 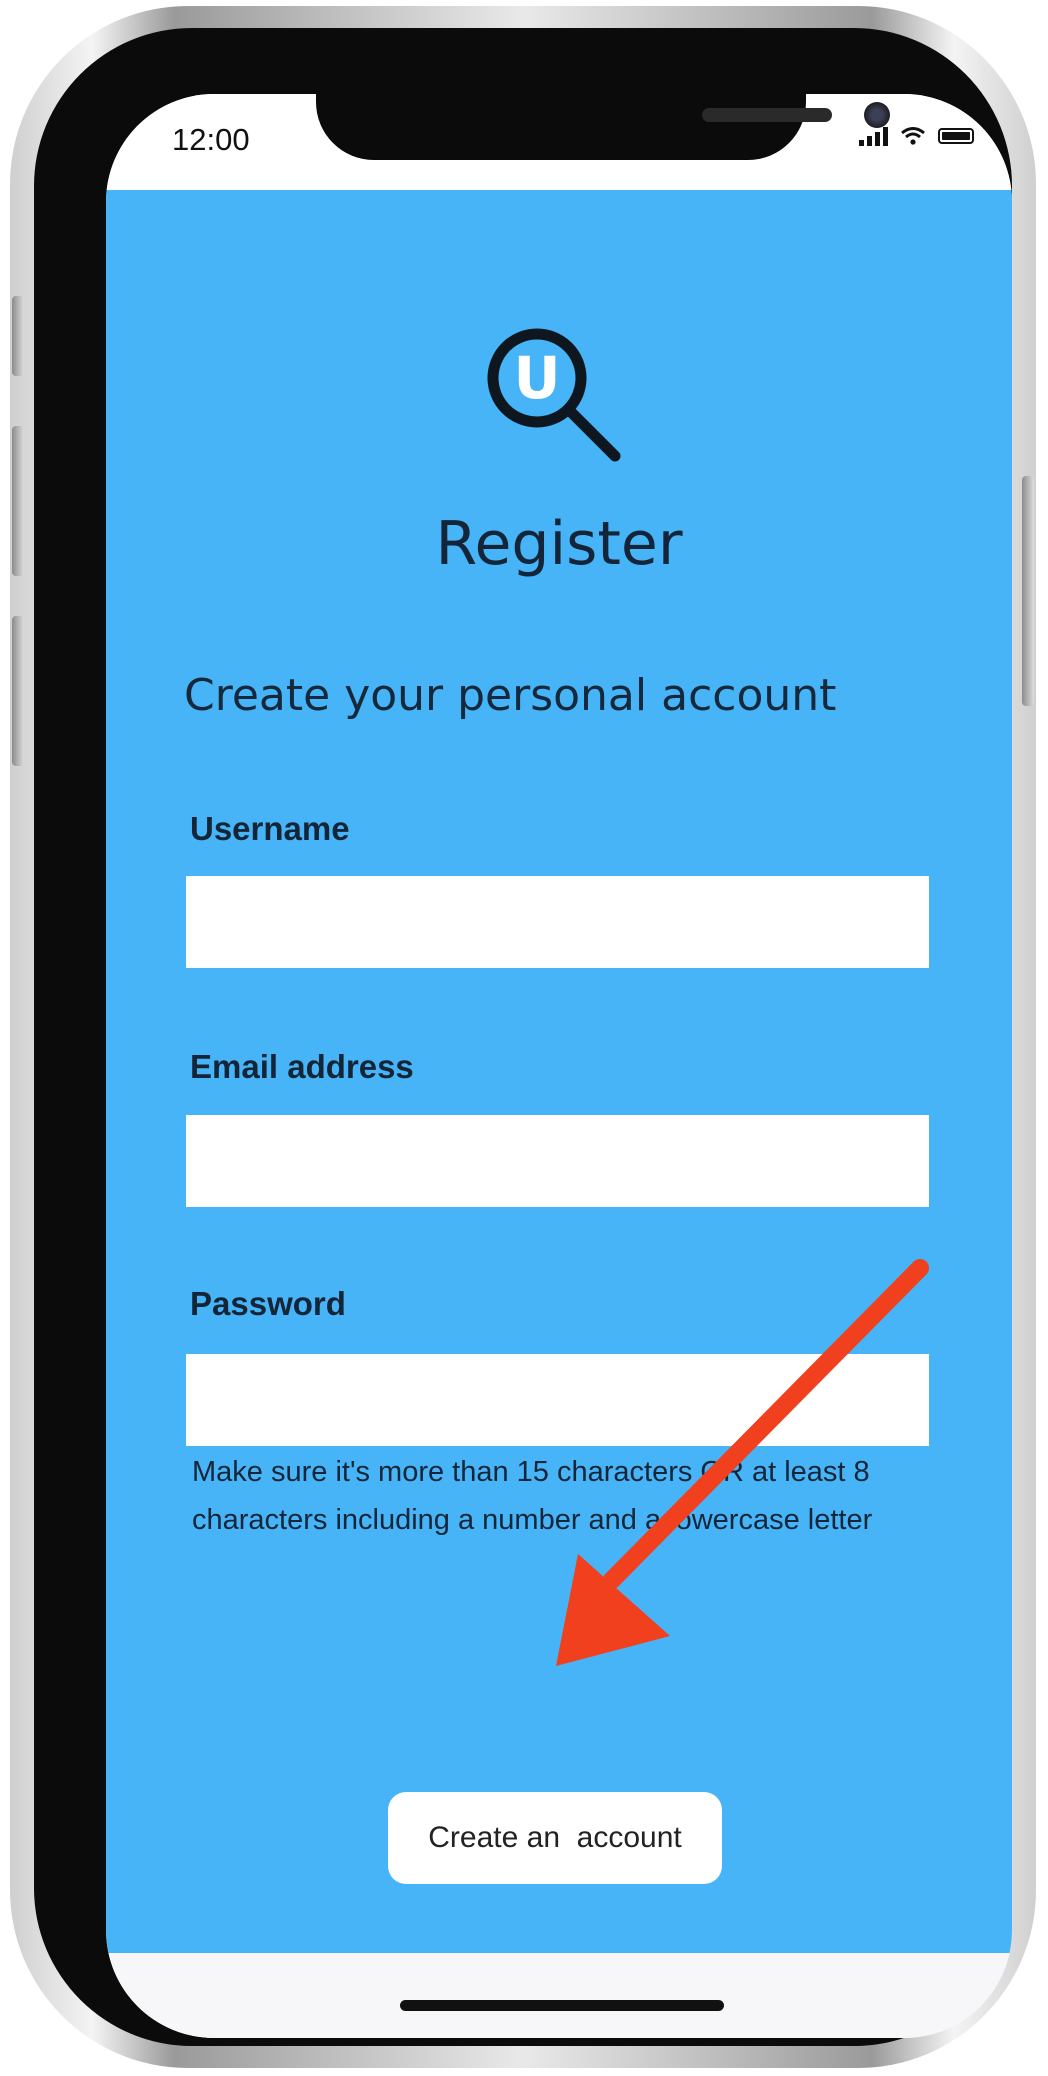 I want to click on page-subtitle: Create your personal account, so click(x=510, y=695).